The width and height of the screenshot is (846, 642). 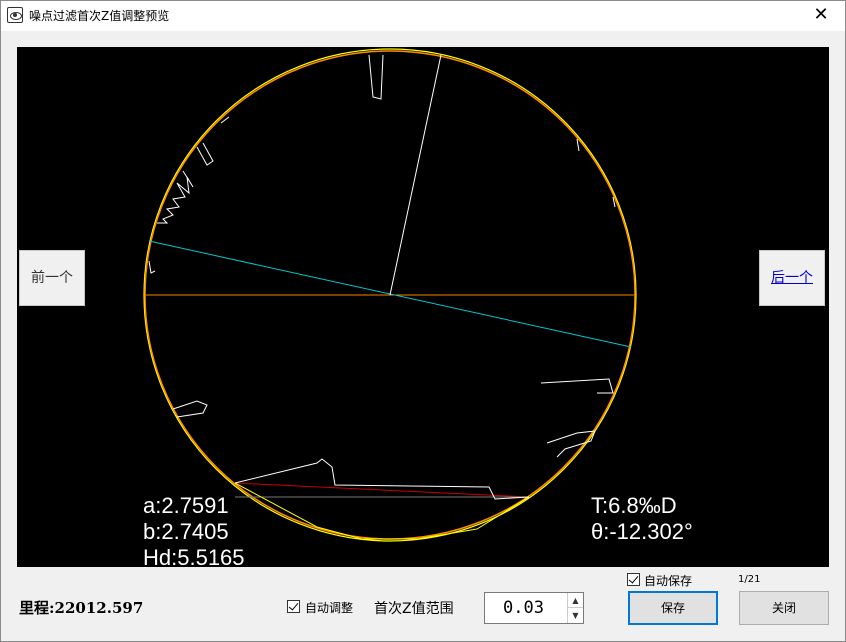 I want to click on page-counter: 1/21, so click(x=749, y=579).